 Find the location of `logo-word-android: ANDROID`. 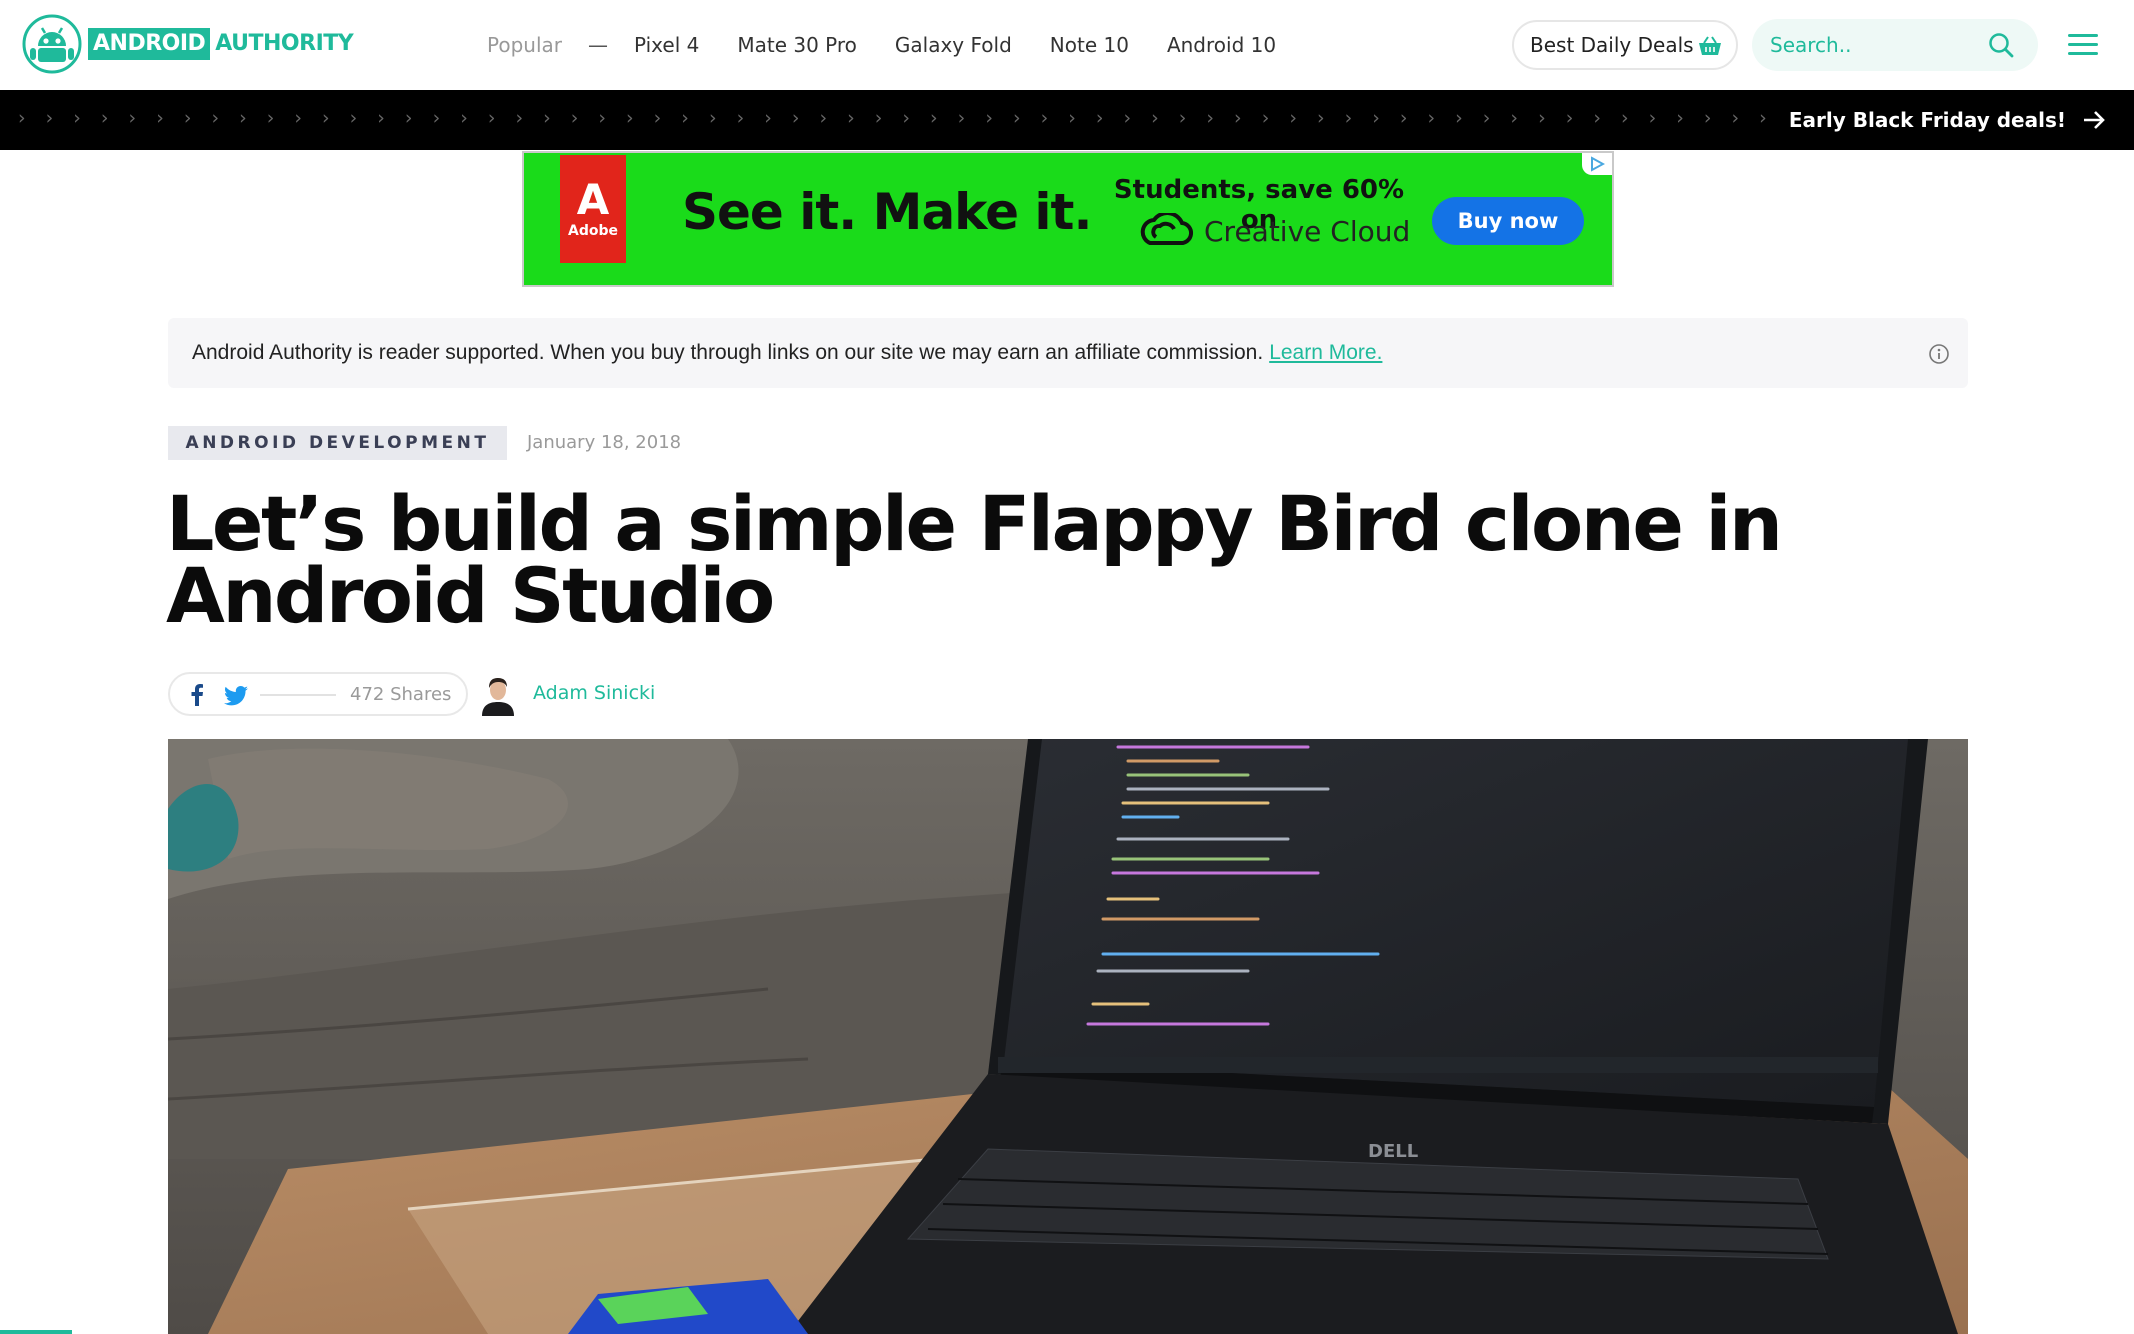

logo-word-android: ANDROID is located at coordinates (149, 44).